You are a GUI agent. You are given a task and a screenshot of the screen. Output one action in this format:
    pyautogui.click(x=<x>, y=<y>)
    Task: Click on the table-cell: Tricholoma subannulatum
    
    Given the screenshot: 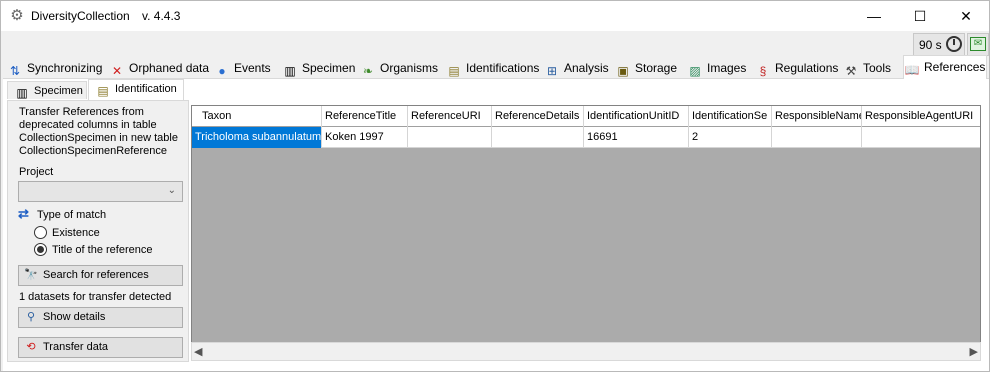 What is the action you would take?
    pyautogui.click(x=257, y=137)
    